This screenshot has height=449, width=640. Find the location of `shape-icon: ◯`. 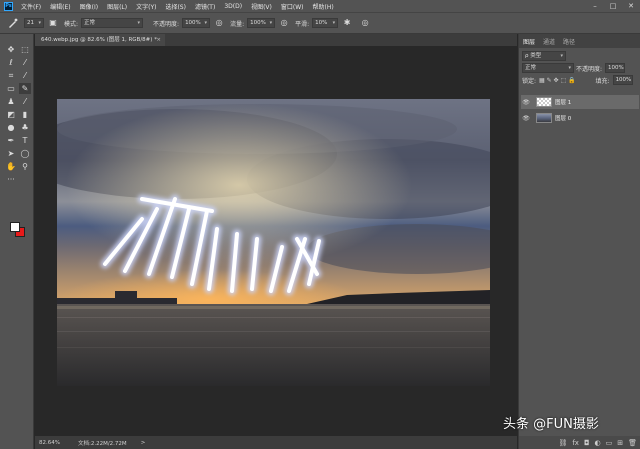

shape-icon: ◯ is located at coordinates (25, 153).